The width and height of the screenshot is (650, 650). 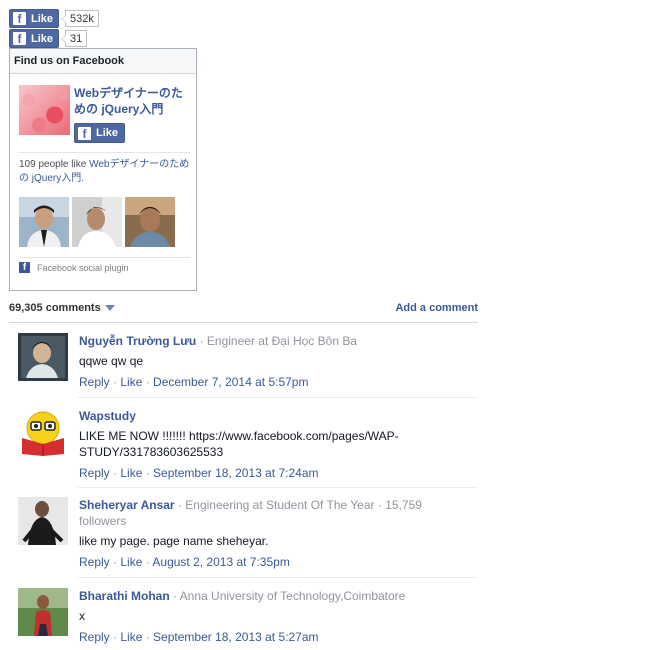 What do you see at coordinates (109, 308) in the screenshot?
I see `chevron-down-icon` at bounding box center [109, 308].